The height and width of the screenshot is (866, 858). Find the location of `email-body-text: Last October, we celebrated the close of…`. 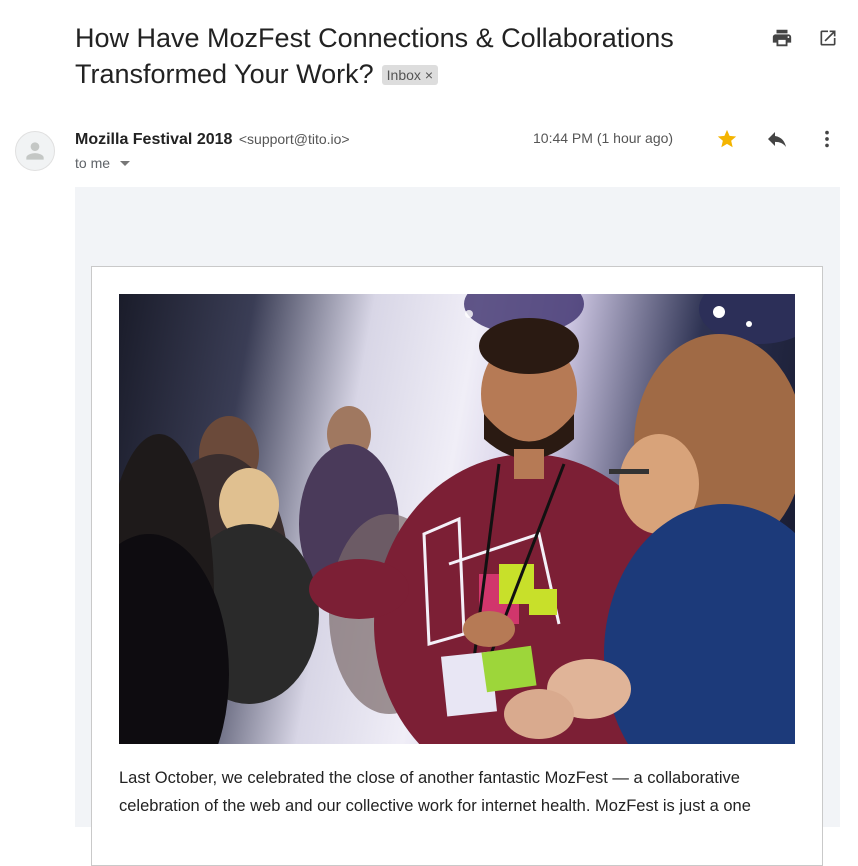

email-body-text: Last October, we celebrated the close of… is located at coordinates (459, 792).